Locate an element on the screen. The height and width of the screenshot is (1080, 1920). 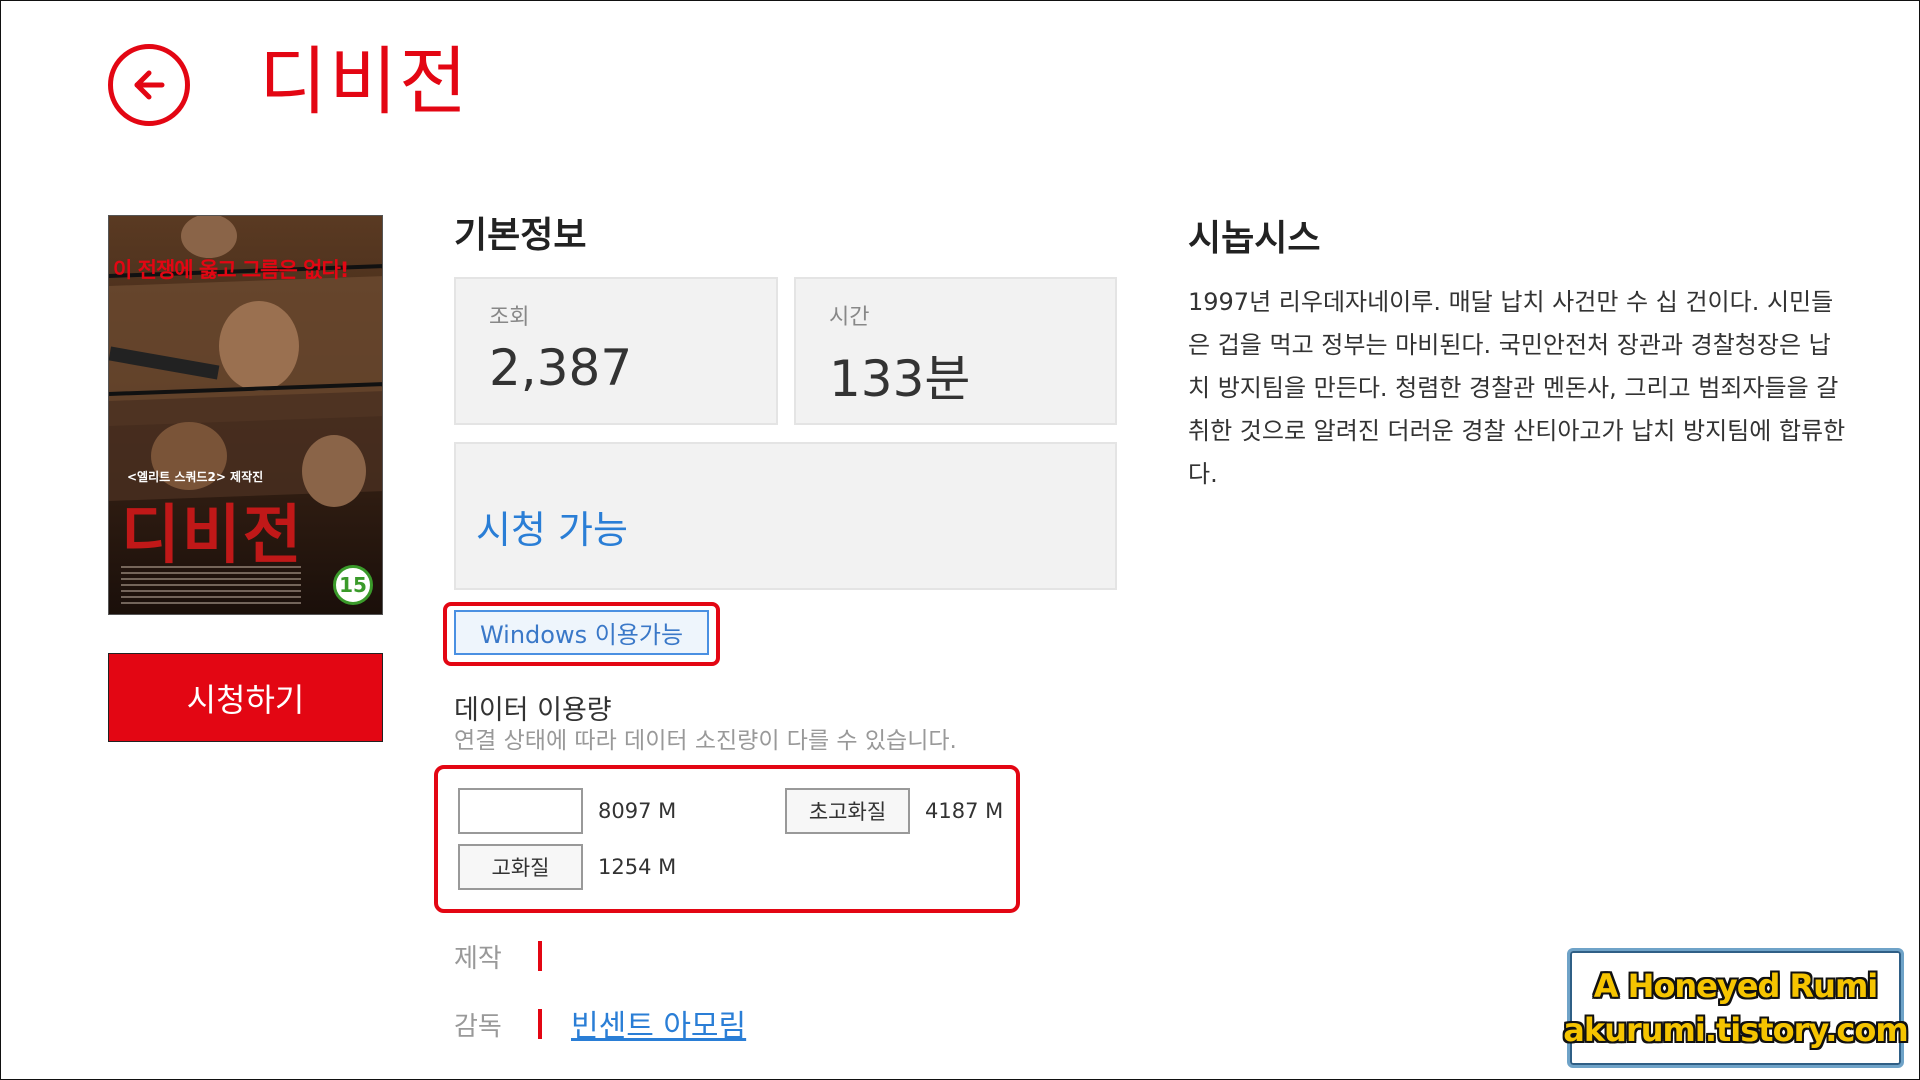
quality-uhd-size: 4187 M is located at coordinates (964, 811).